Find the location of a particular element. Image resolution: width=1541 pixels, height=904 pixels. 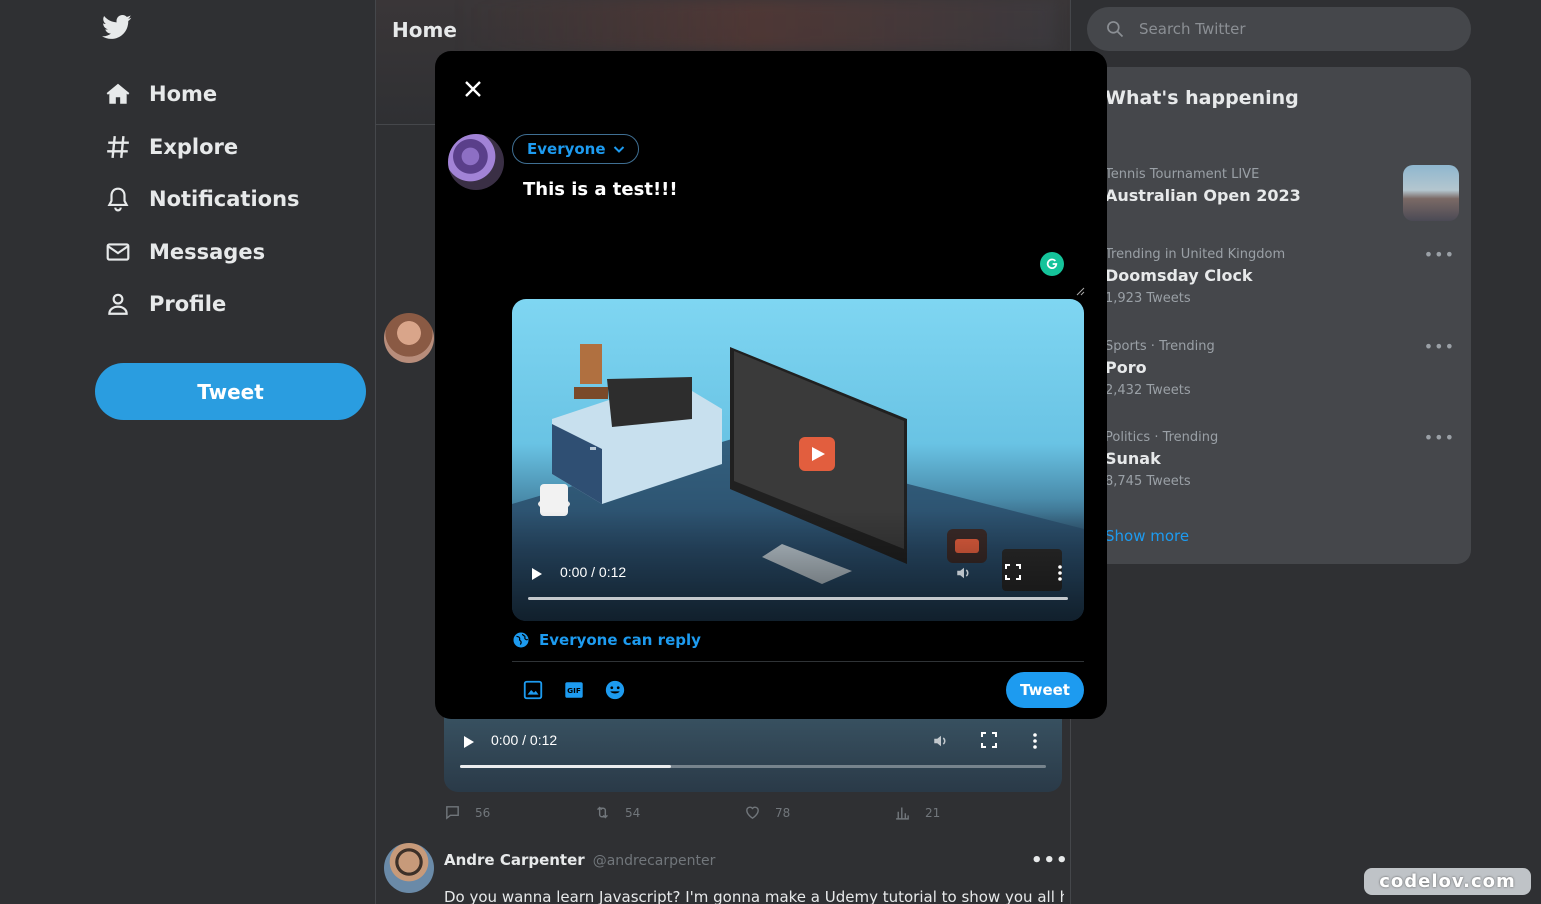

search-icon is located at coordinates (1115, 29).